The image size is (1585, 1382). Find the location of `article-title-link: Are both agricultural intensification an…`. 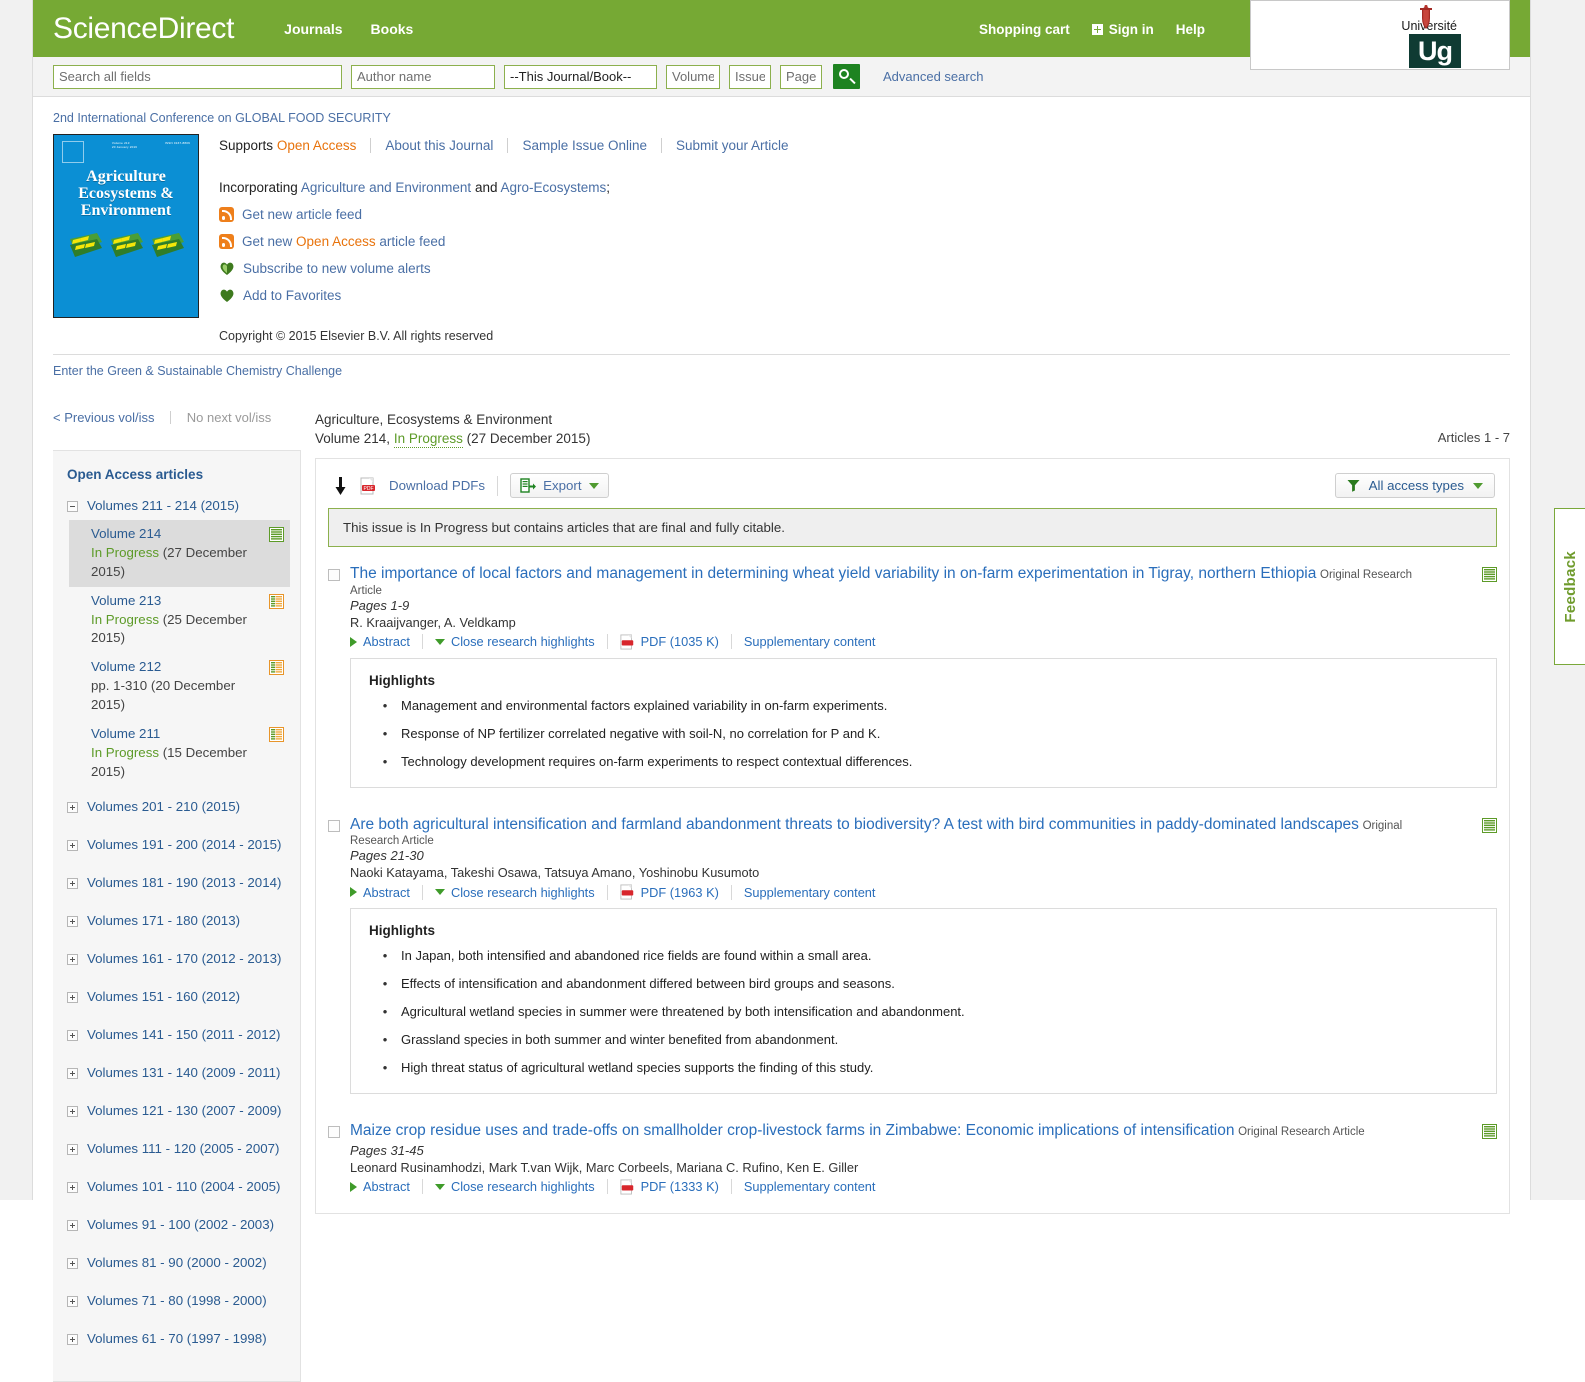

article-title-link: Are both agricultural intensification an… is located at coordinates (854, 824).